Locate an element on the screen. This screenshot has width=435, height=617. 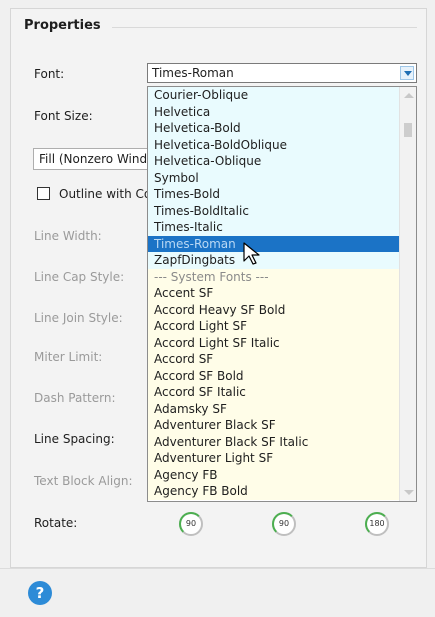
font-option: Accord Light SF Italic is located at coordinates (273, 342).